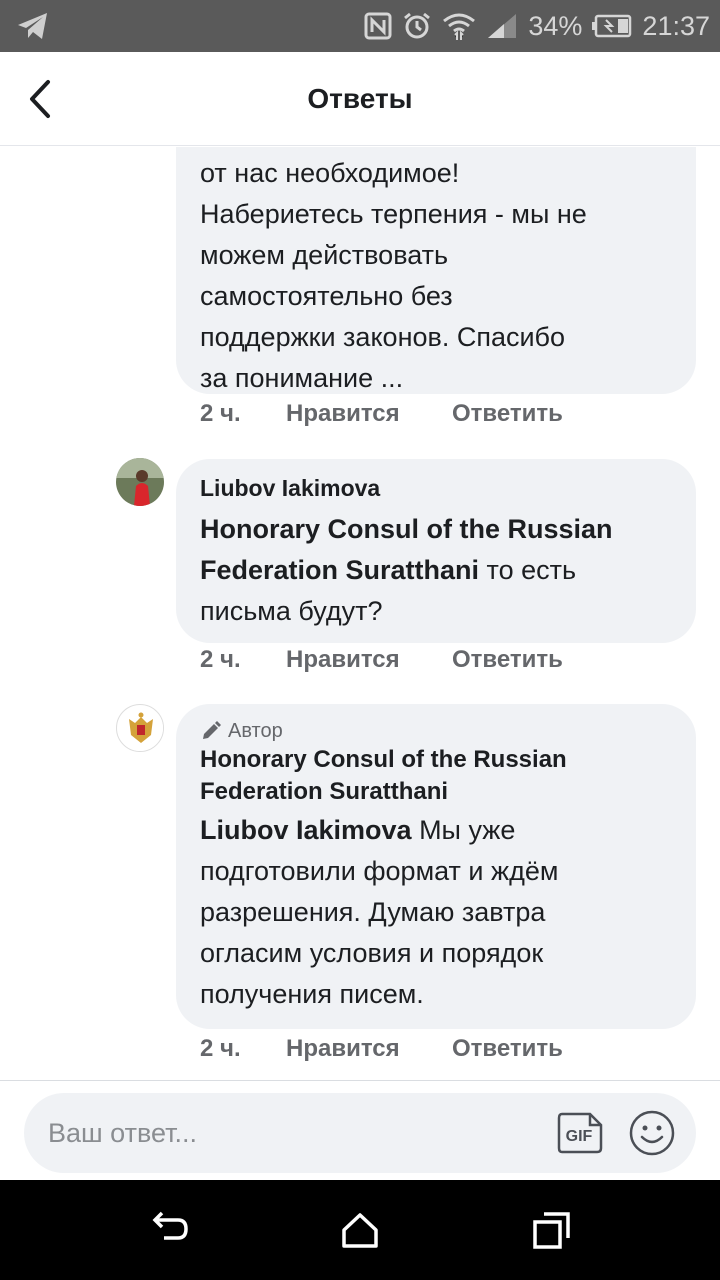 The width and height of the screenshot is (720, 1280). Describe the element at coordinates (383, 337) in the screenshot. I see `comment-line: поддержки законов. Спасибо` at that location.